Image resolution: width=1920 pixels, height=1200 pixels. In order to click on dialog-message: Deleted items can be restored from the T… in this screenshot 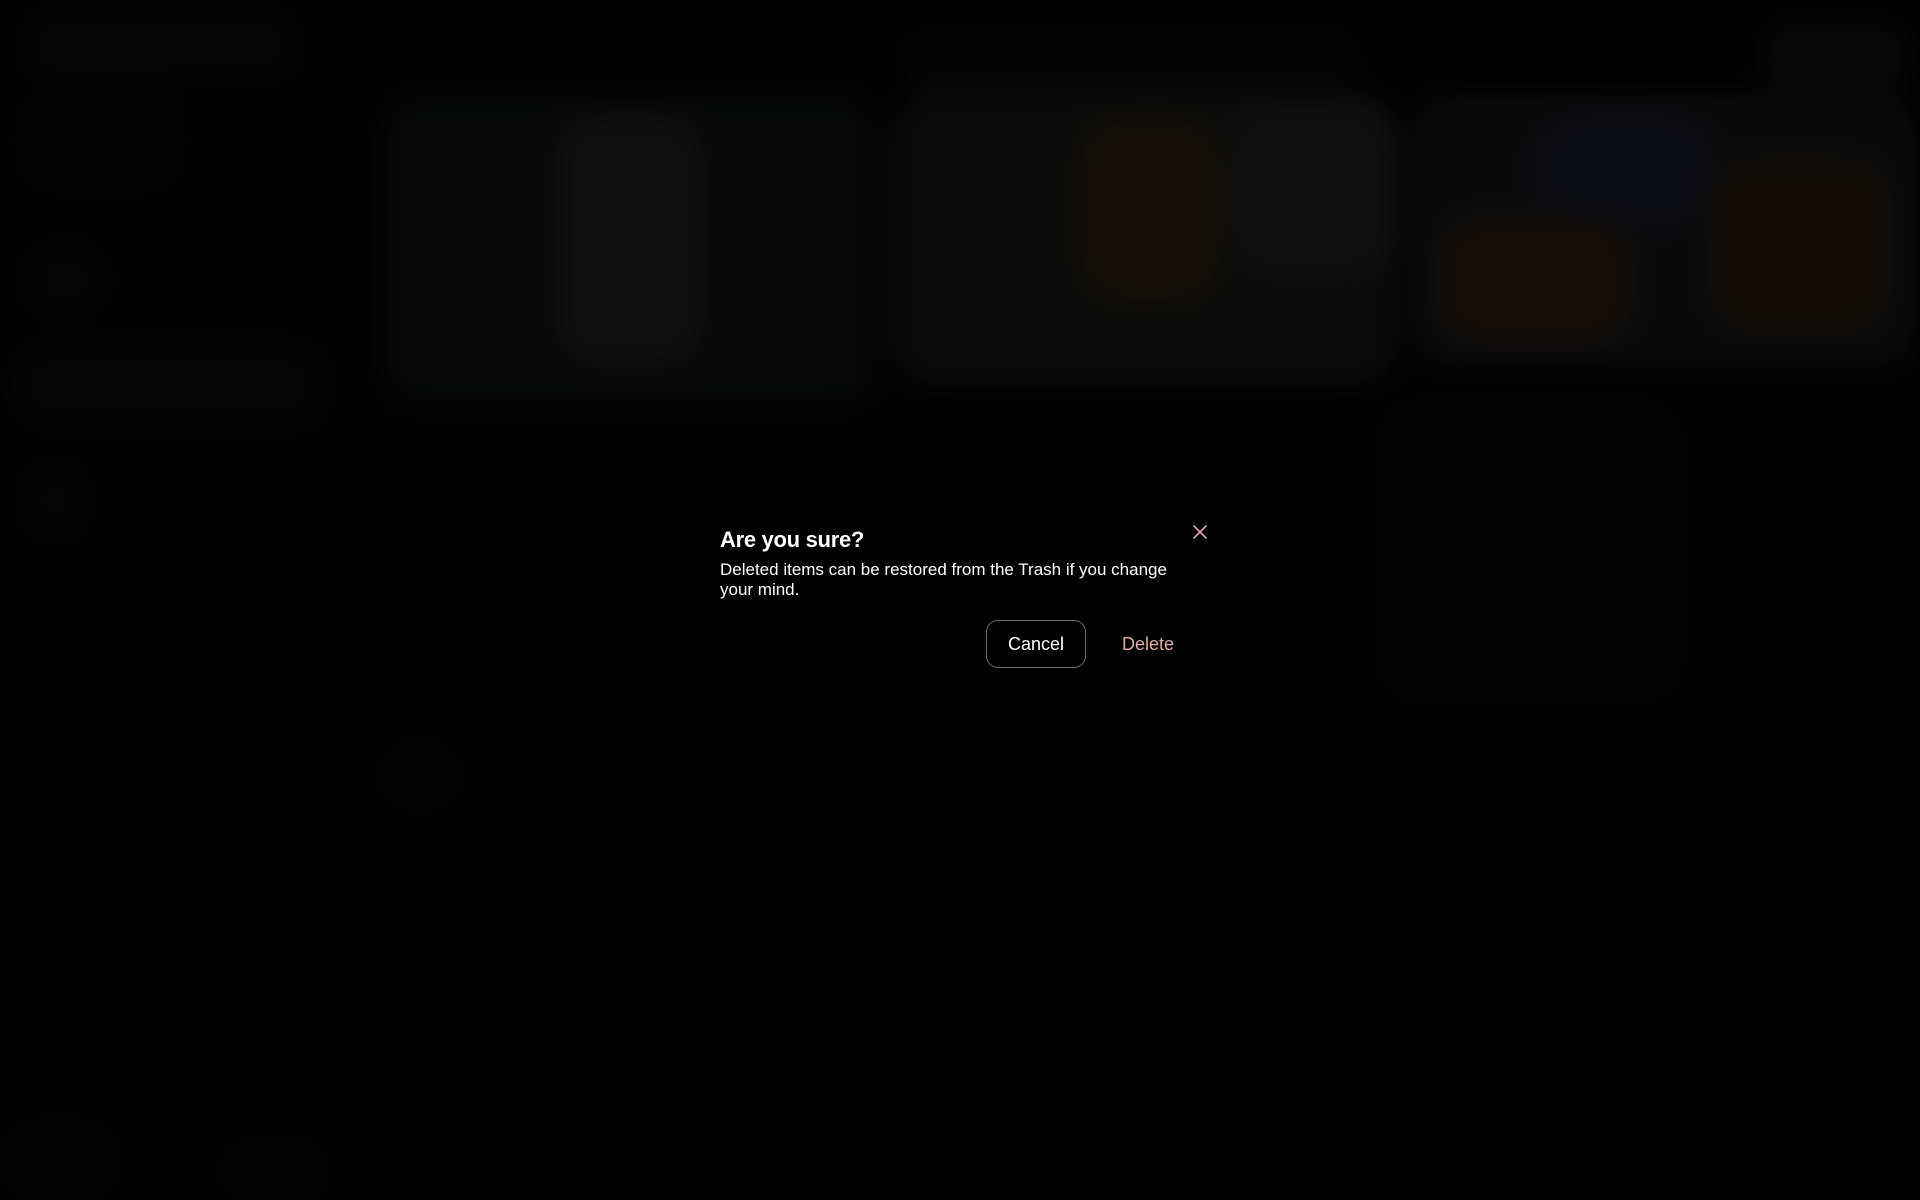, I will do `click(943, 579)`.